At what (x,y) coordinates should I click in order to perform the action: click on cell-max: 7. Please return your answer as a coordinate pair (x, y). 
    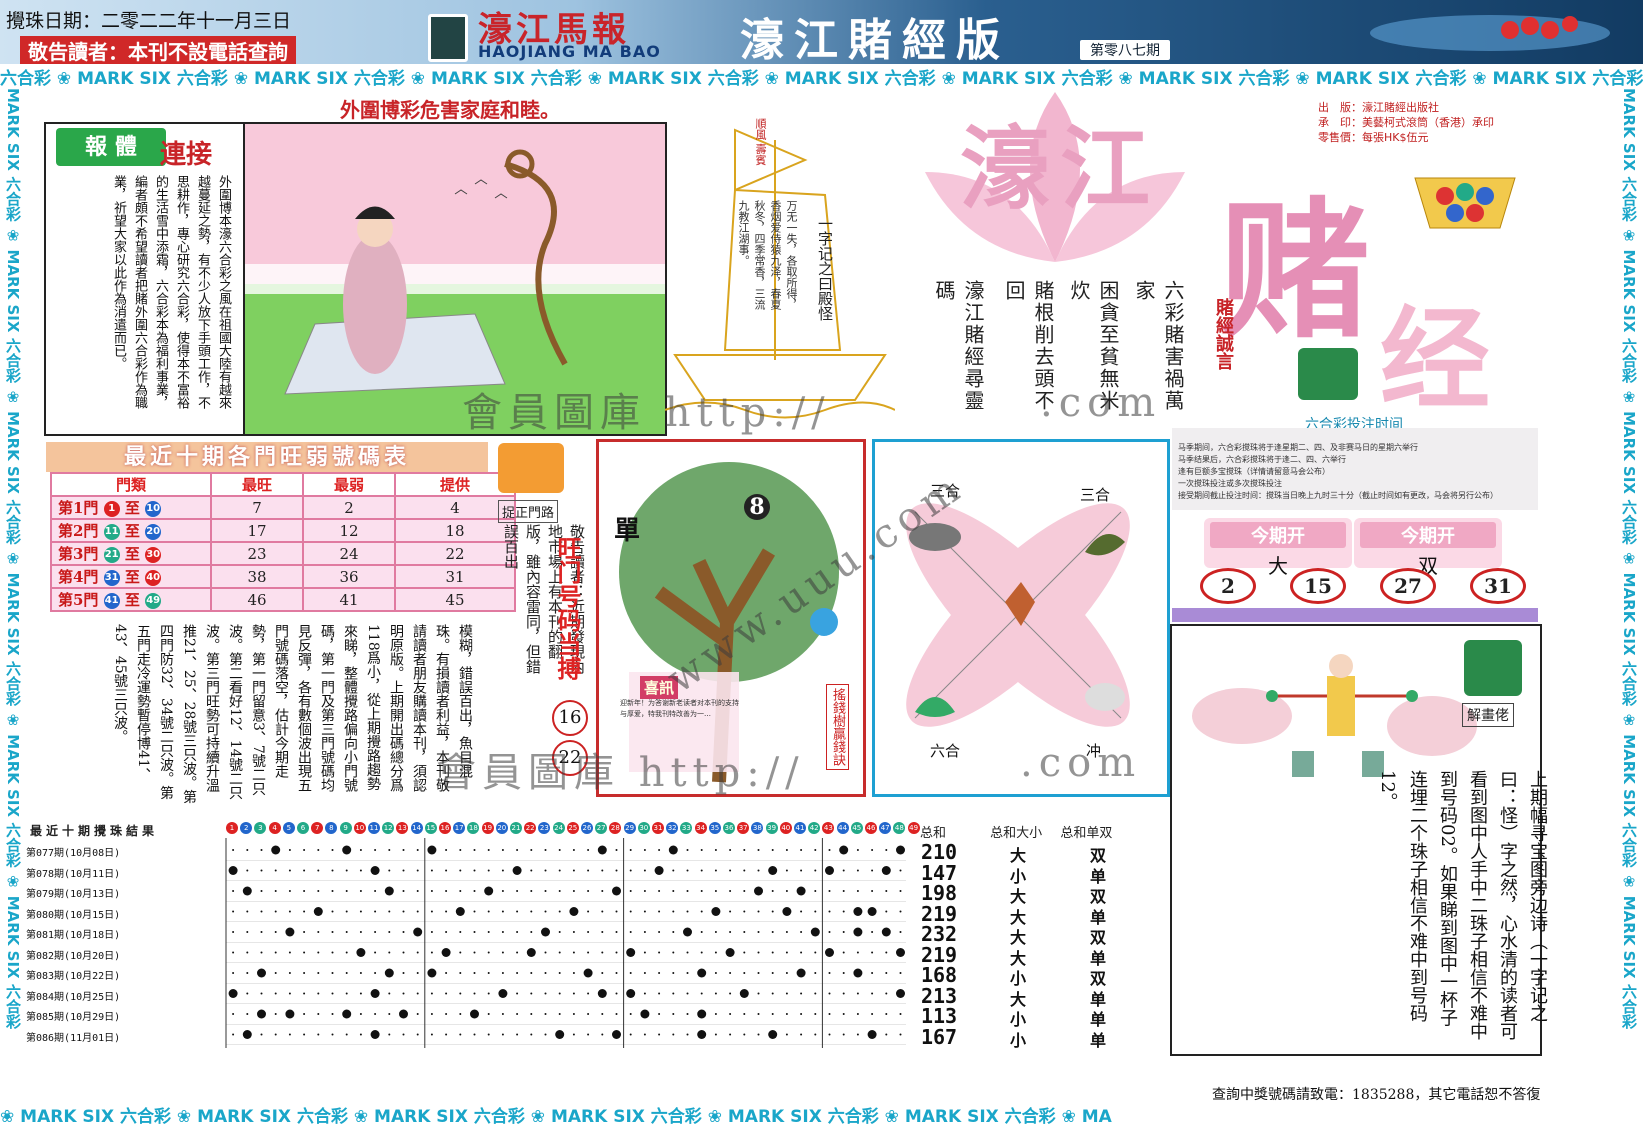
    Looking at the image, I should click on (257, 507).